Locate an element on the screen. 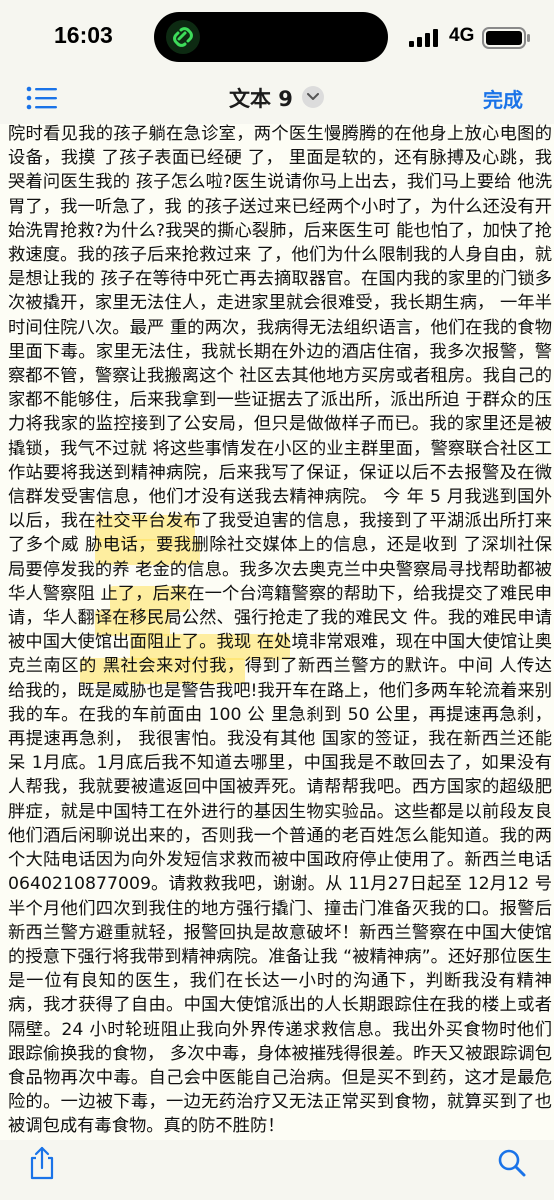  top-toolbar: 文本 9 完成 is located at coordinates (277, 98).